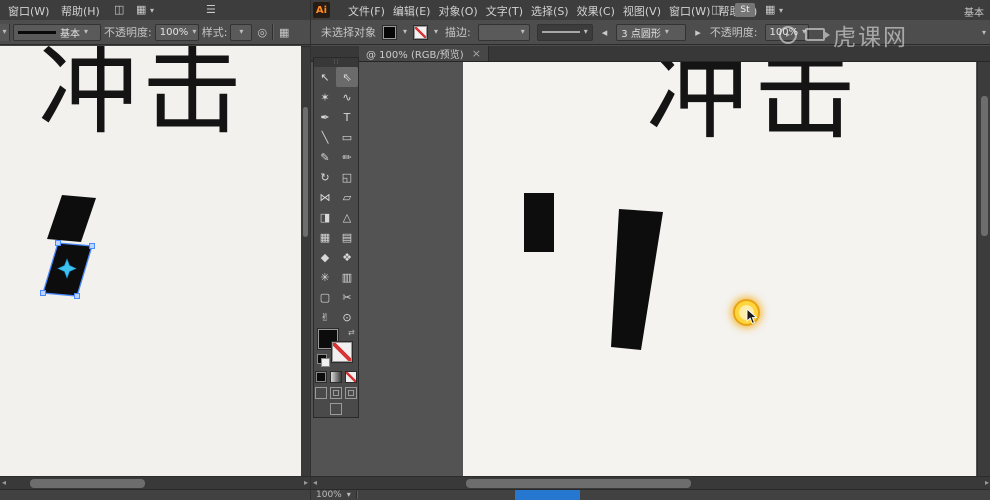  I want to click on left-status-bar, so click(155, 494).